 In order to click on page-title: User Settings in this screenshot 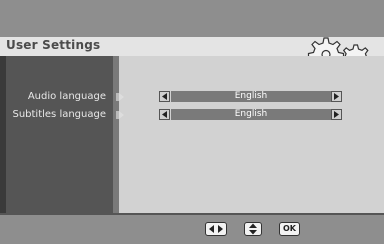, I will do `click(53, 45)`.